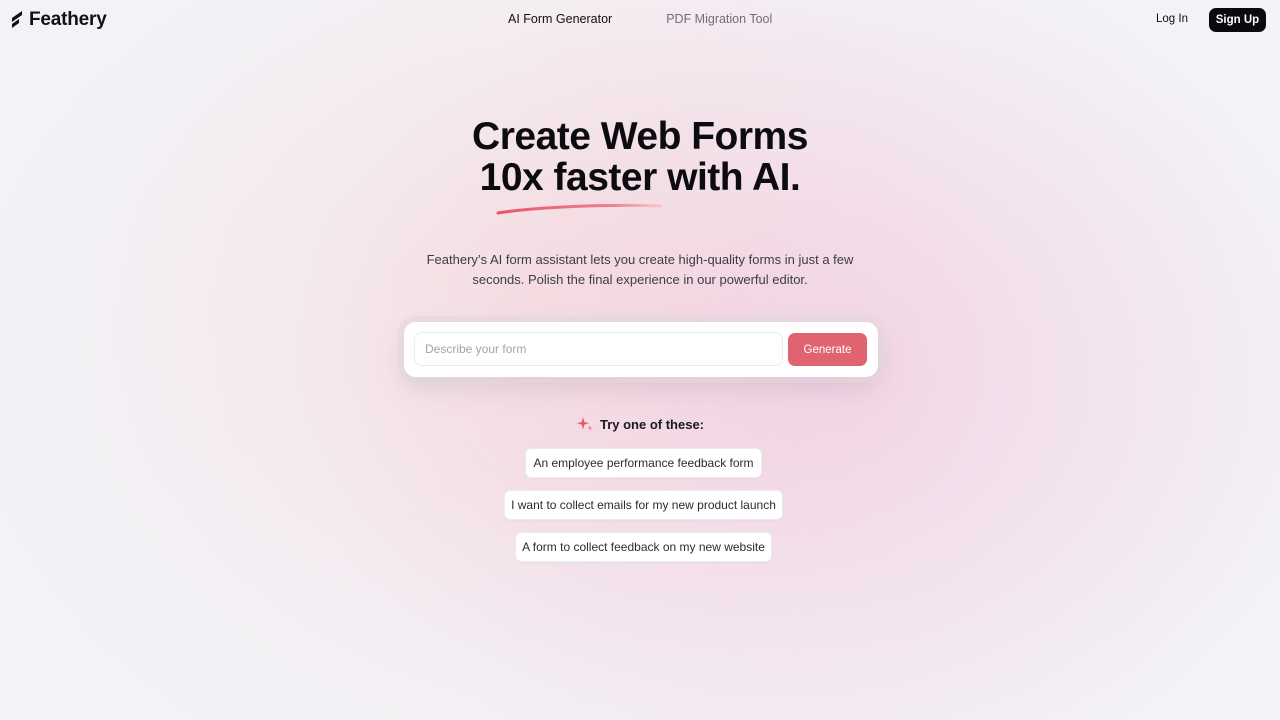  What do you see at coordinates (560, 19) in the screenshot?
I see `nav-ai-form-generator: AI Form Generator` at bounding box center [560, 19].